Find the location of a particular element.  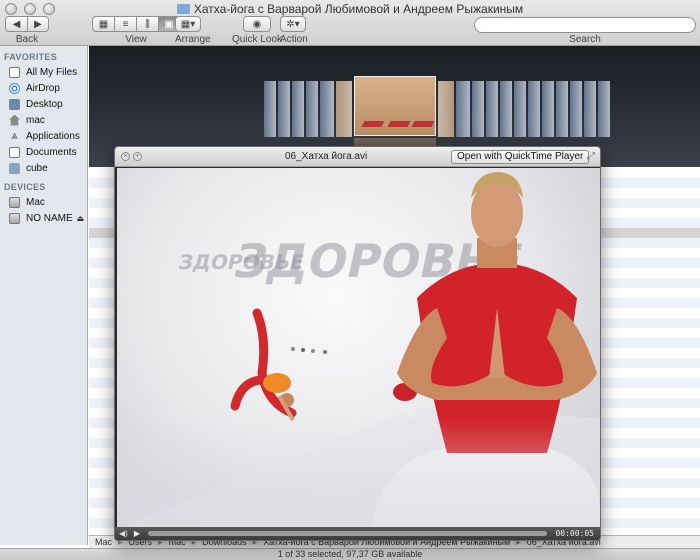

woman-leg-shape is located at coordinates (251, 393).